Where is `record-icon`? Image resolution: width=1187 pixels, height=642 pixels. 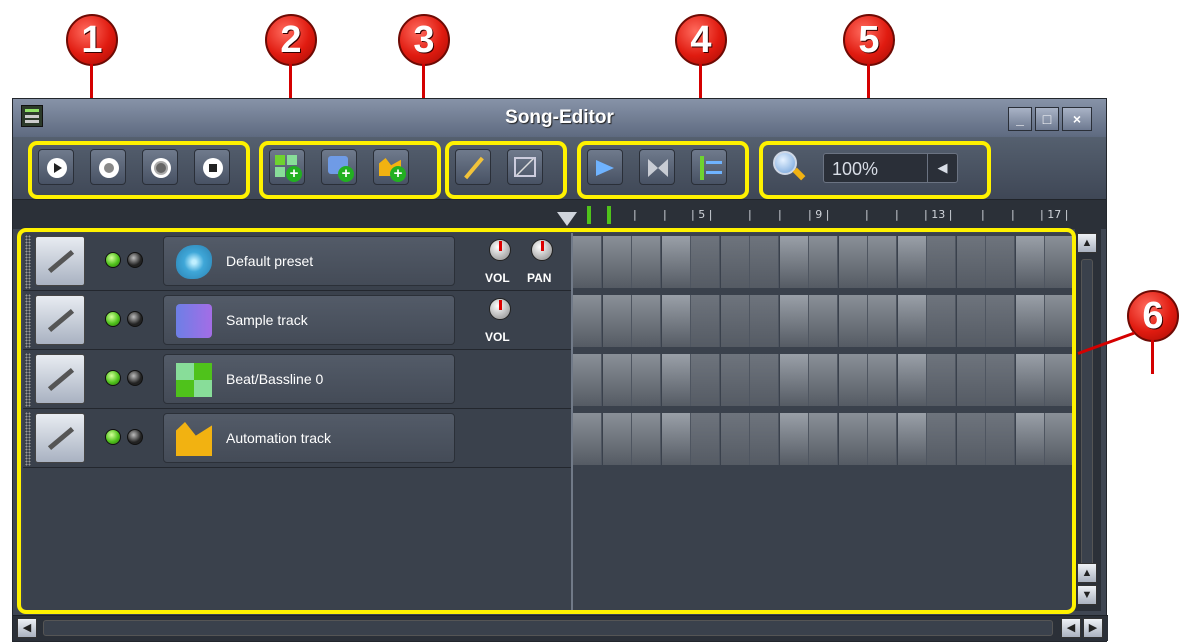 record-icon is located at coordinates (109, 168).